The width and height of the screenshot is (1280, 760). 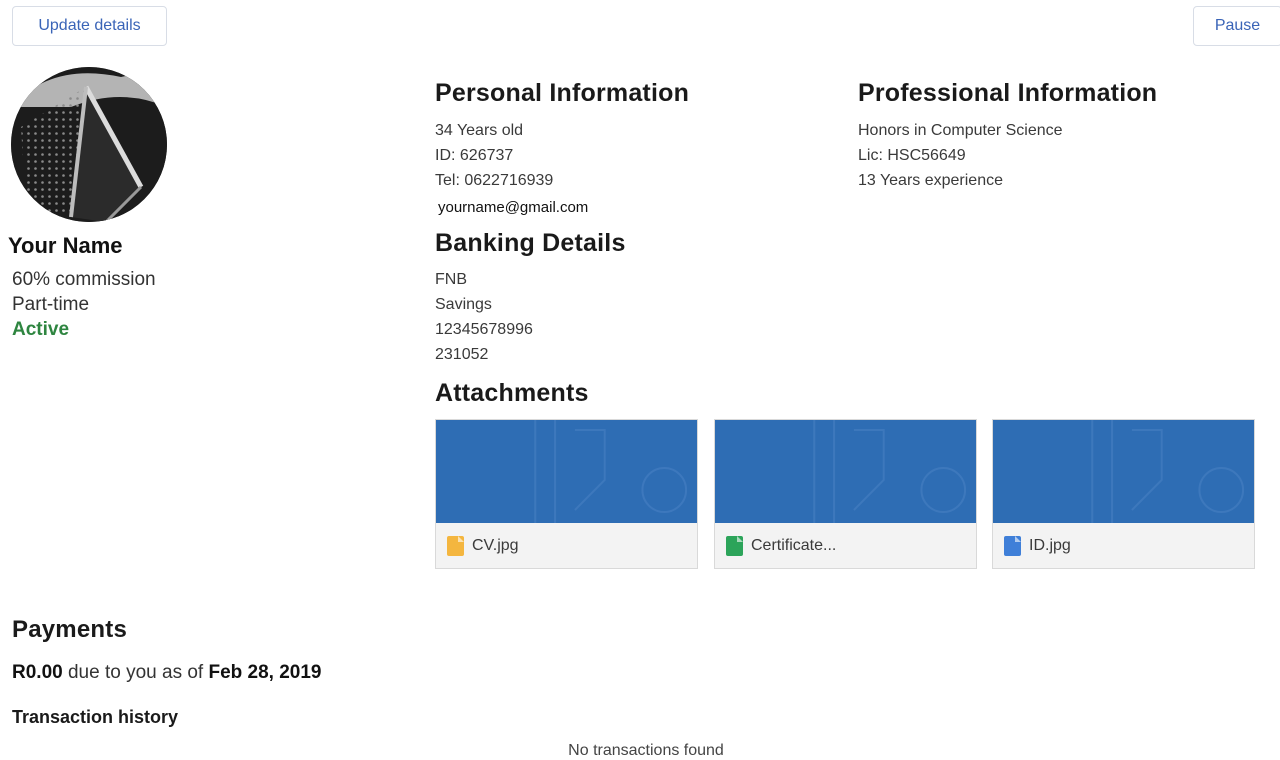 I want to click on license-text: Lic: HSC56649, so click(x=912, y=155).